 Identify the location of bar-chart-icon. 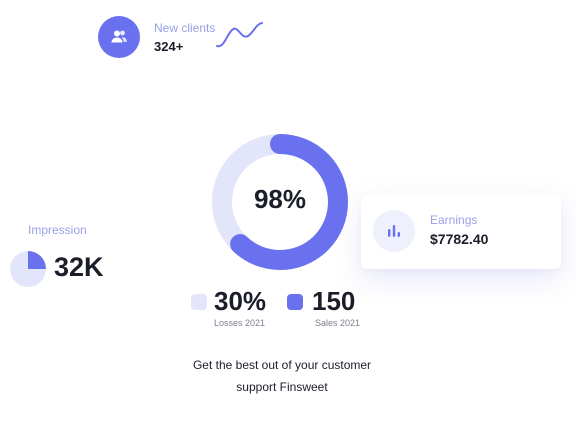
(394, 231).